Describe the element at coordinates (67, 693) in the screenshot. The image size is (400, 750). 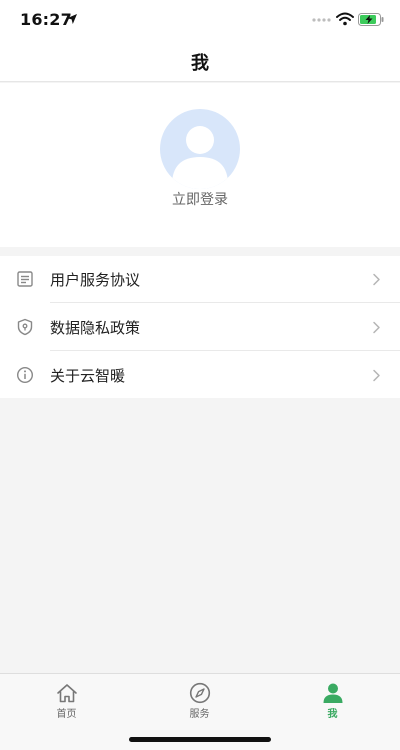
I see `home-icon` at that location.